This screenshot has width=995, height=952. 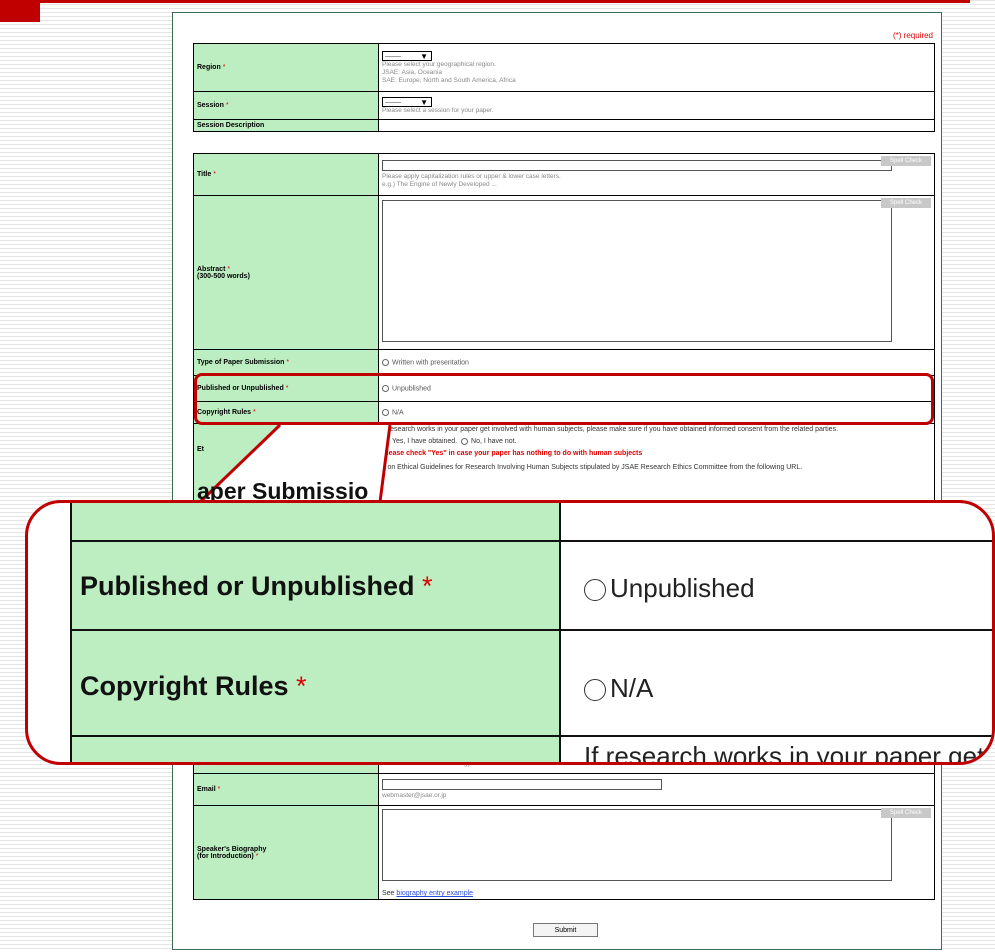 What do you see at coordinates (286, 272) in the screenshot?
I see `abstract-label: Abstract * (300-500 words)` at bounding box center [286, 272].